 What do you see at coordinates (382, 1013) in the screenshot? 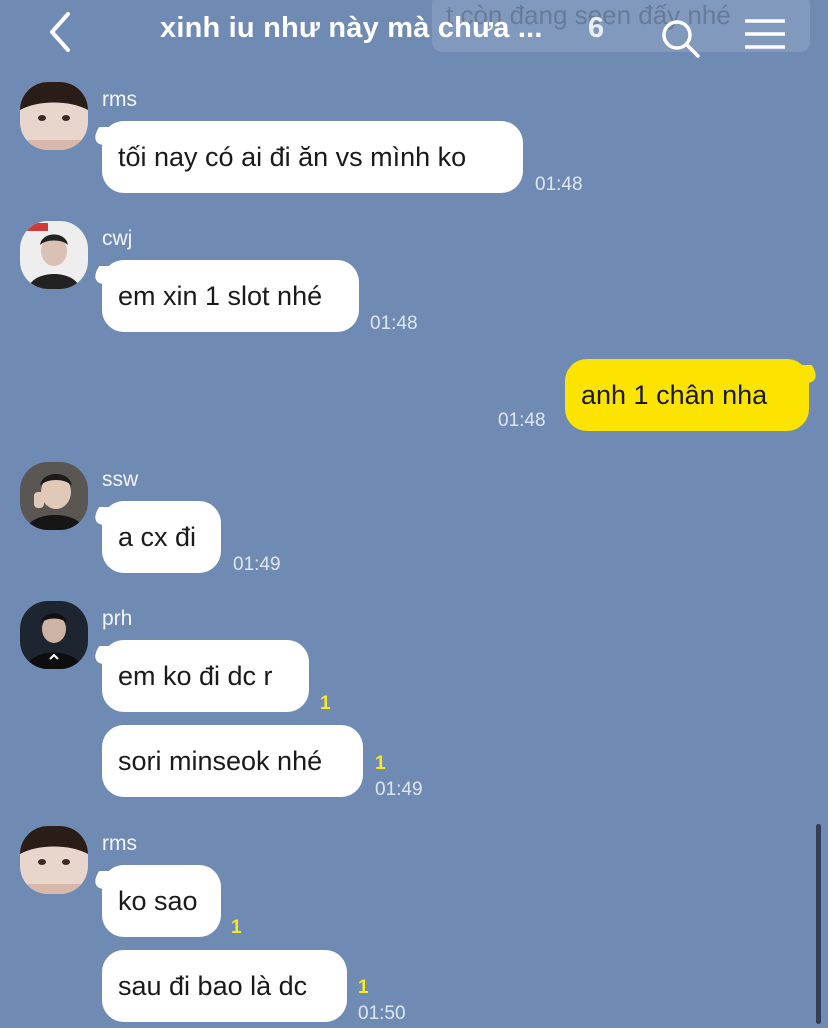
I see `message-time: 01:50` at bounding box center [382, 1013].